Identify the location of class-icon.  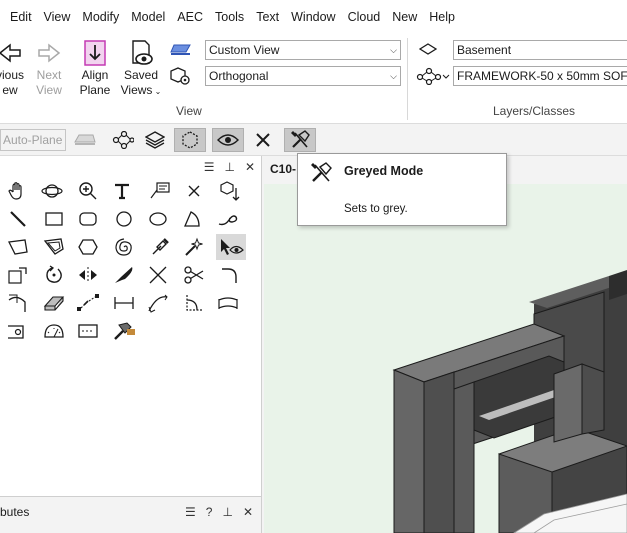
(433, 76).